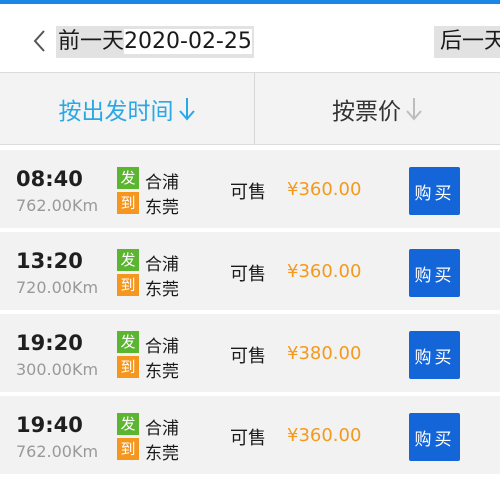 This screenshot has height=493, width=500. I want to click on back-chevron-icon, so click(40, 41).